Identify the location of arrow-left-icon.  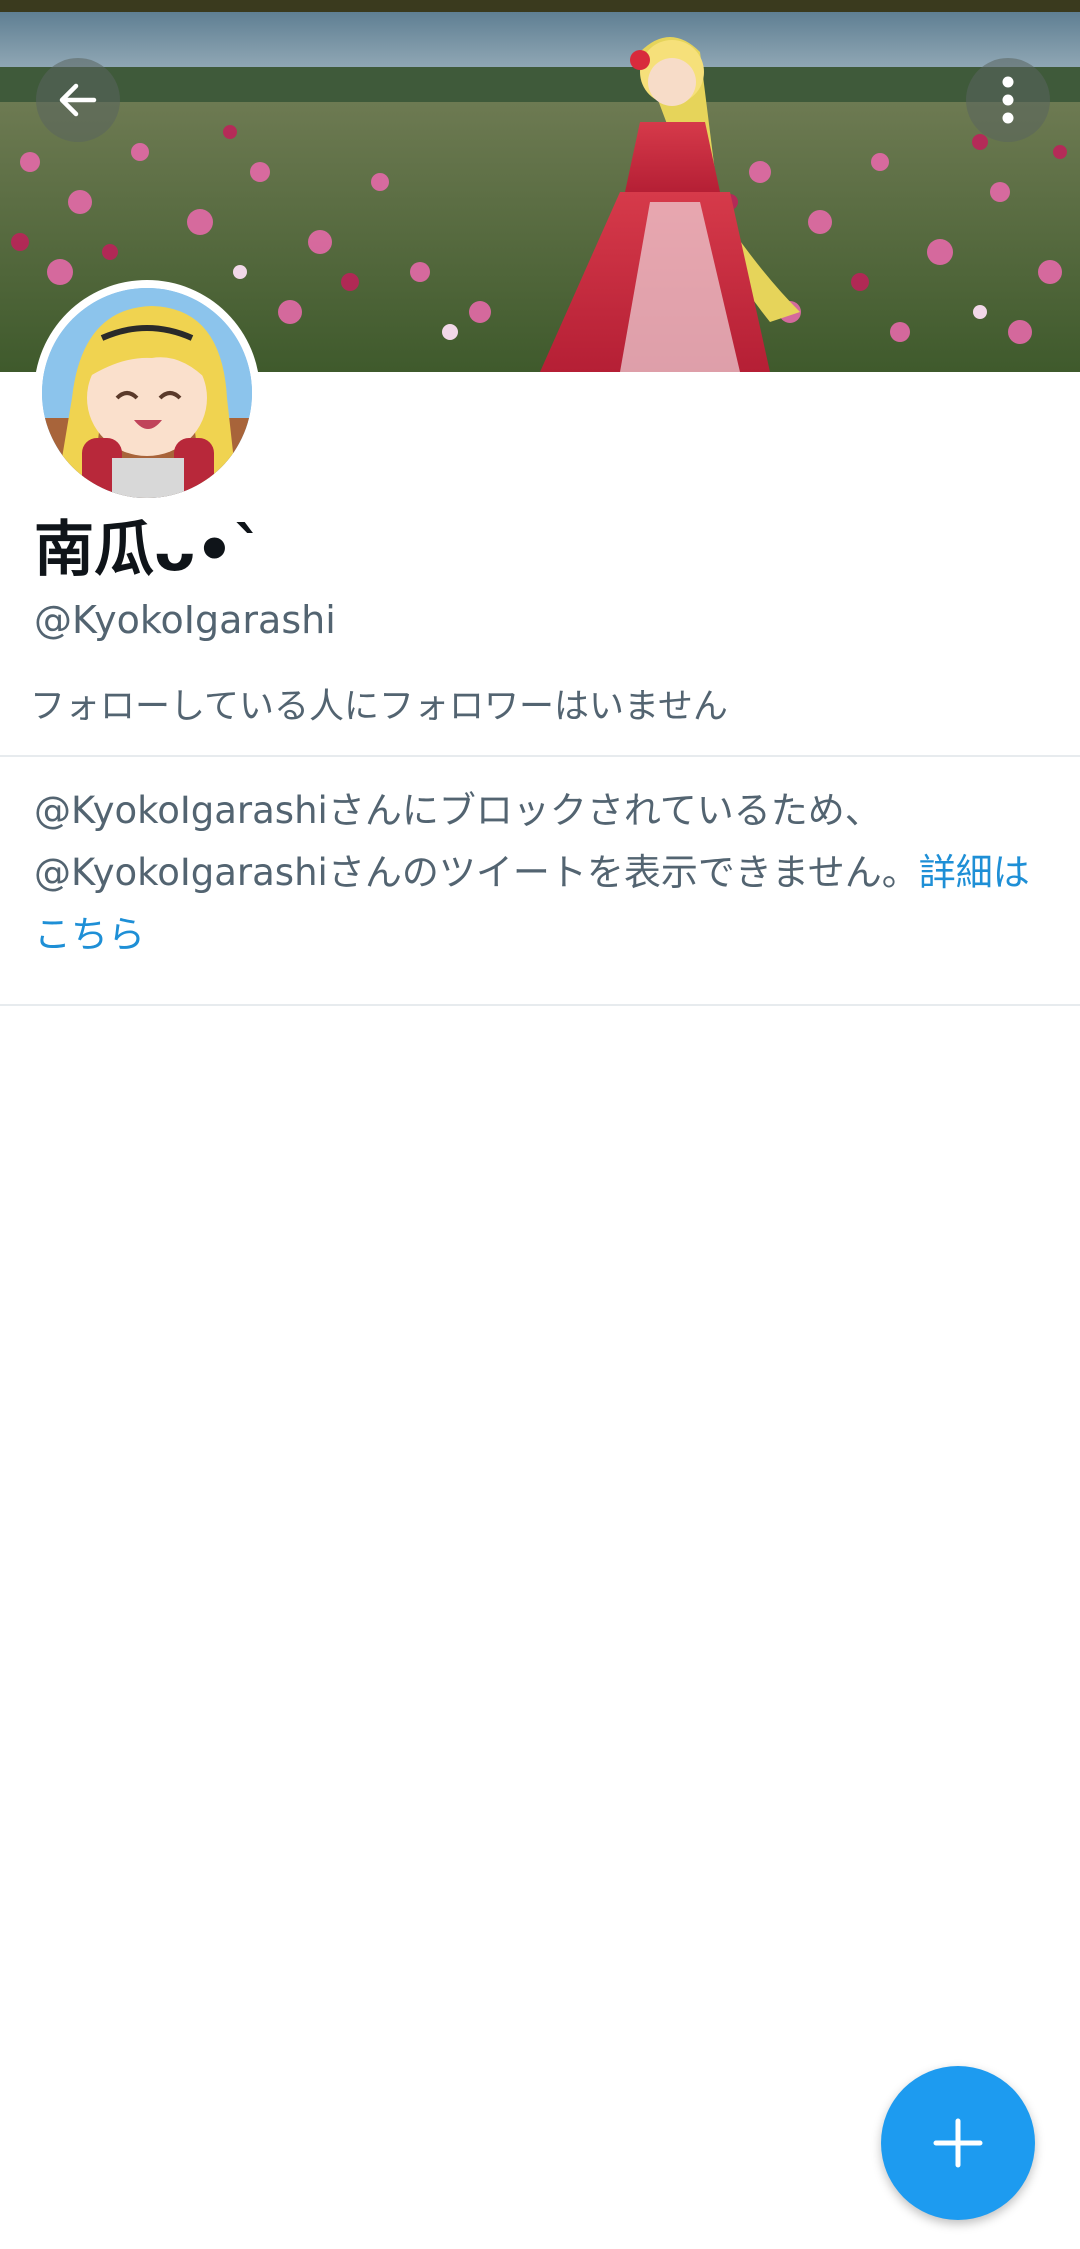
(78, 100).